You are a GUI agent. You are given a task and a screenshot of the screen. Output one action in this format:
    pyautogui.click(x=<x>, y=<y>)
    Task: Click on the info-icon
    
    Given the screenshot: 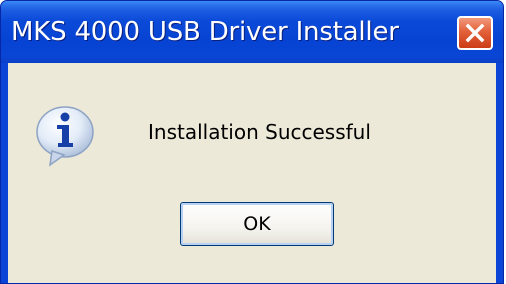 What is the action you would take?
    pyautogui.click(x=65, y=136)
    